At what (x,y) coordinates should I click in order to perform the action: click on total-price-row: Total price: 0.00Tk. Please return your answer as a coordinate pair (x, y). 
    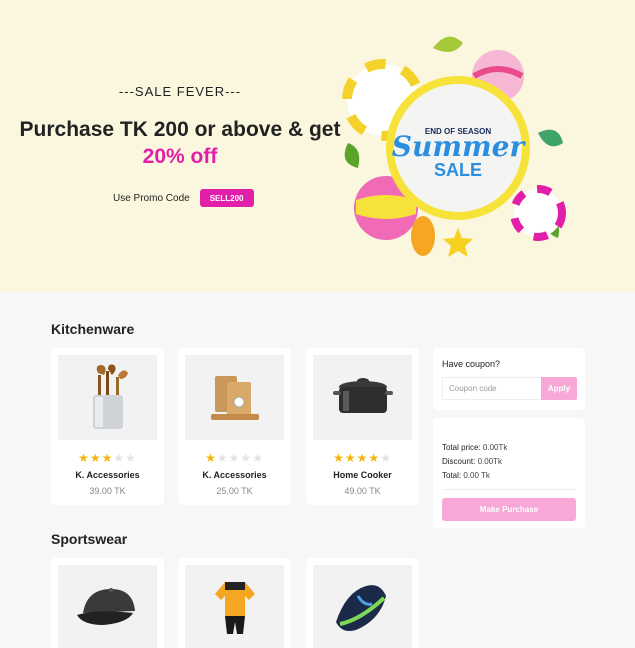
    Looking at the image, I should click on (474, 447).